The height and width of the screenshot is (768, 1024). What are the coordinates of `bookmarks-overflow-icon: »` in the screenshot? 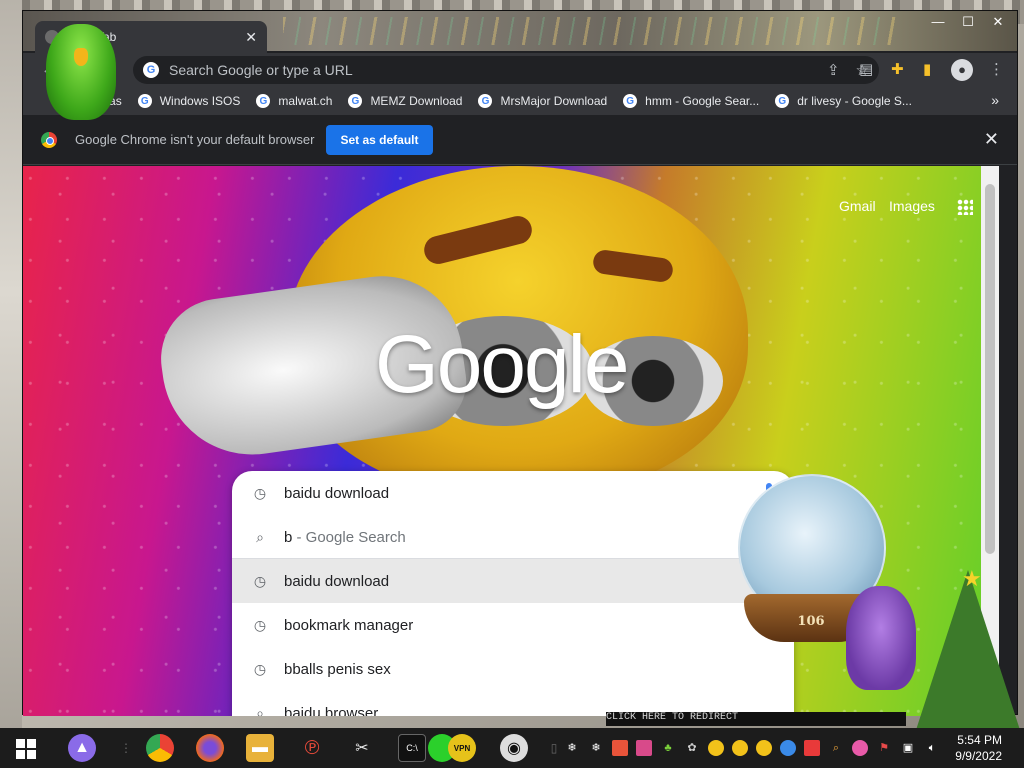 It's located at (995, 100).